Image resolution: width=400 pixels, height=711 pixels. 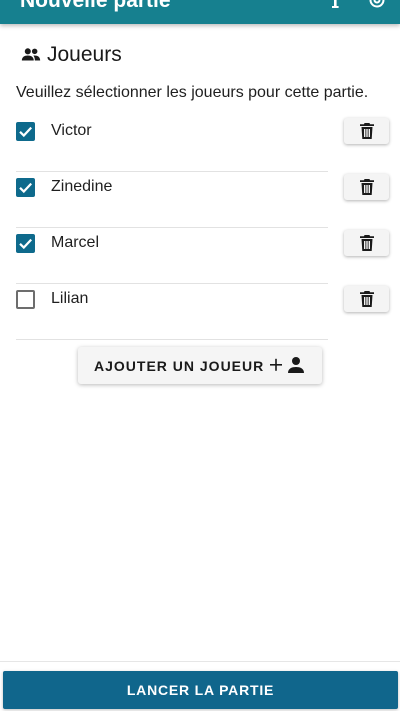 I want to click on info-icon, so click(x=335, y=6).